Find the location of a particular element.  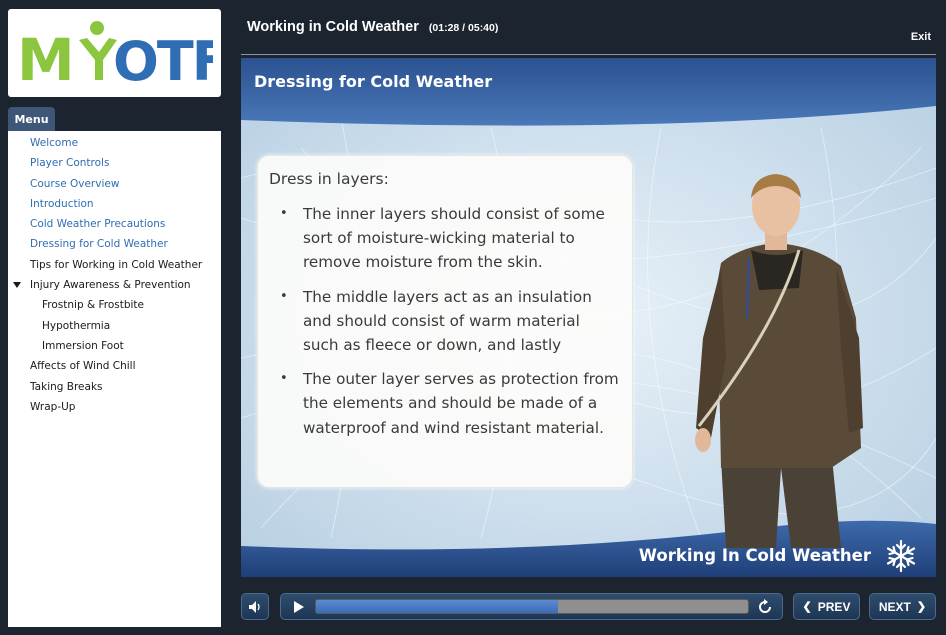

myotf-logo: M OTF is located at coordinates (115, 54).